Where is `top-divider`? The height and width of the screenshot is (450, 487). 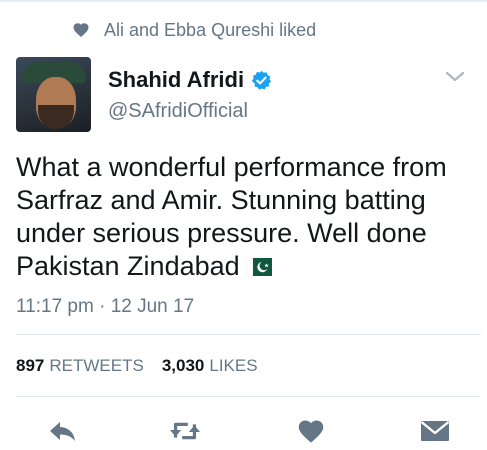
top-divider is located at coordinates (243, 1).